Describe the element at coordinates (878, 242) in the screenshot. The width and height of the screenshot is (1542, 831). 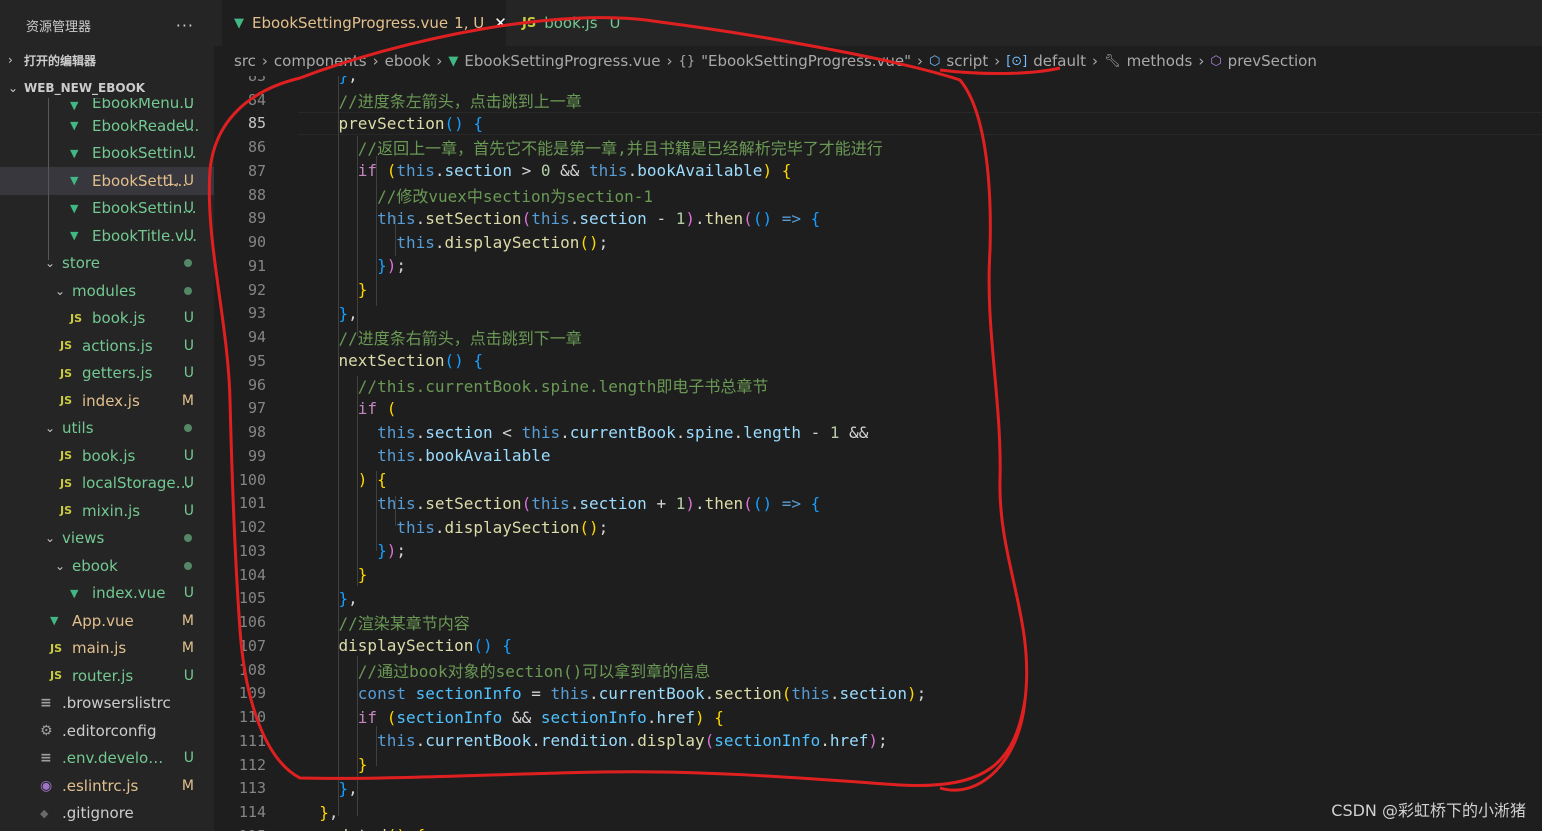
I see `code-line: 90 this.displaySection();` at that location.